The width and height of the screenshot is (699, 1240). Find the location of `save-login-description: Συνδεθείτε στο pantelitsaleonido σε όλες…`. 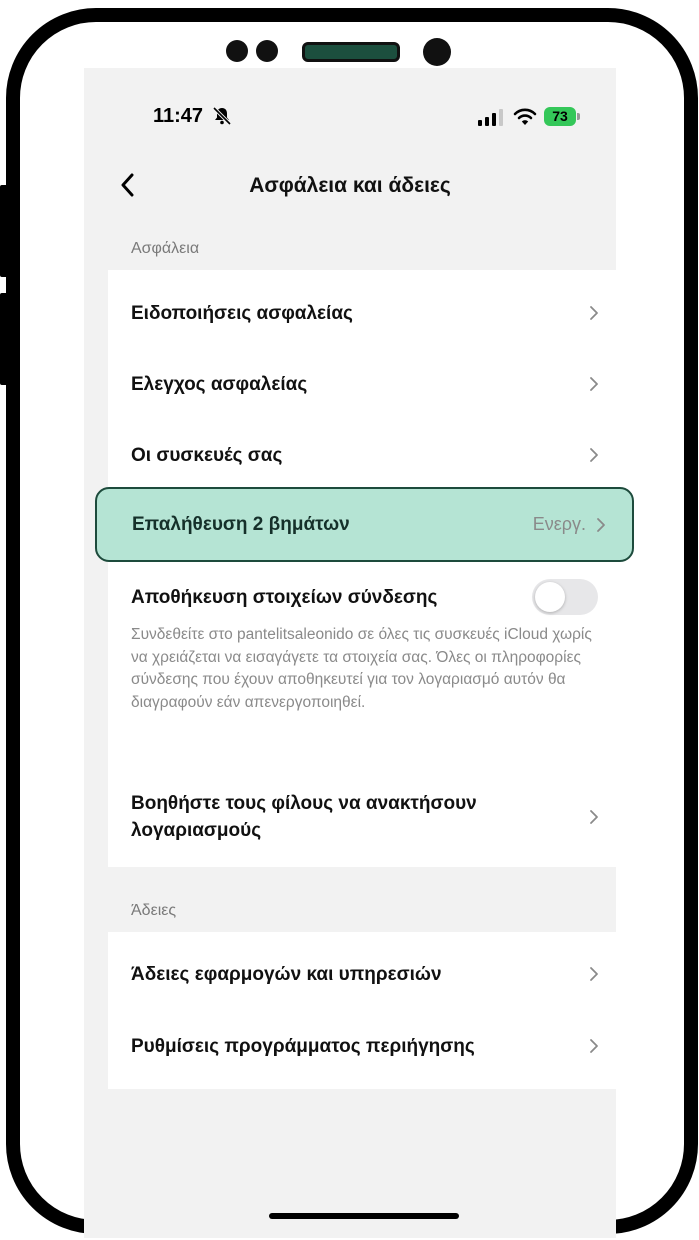

save-login-description: Συνδεθείτε στο pantelitsaleonido σε όλες… is located at coordinates (361, 668).